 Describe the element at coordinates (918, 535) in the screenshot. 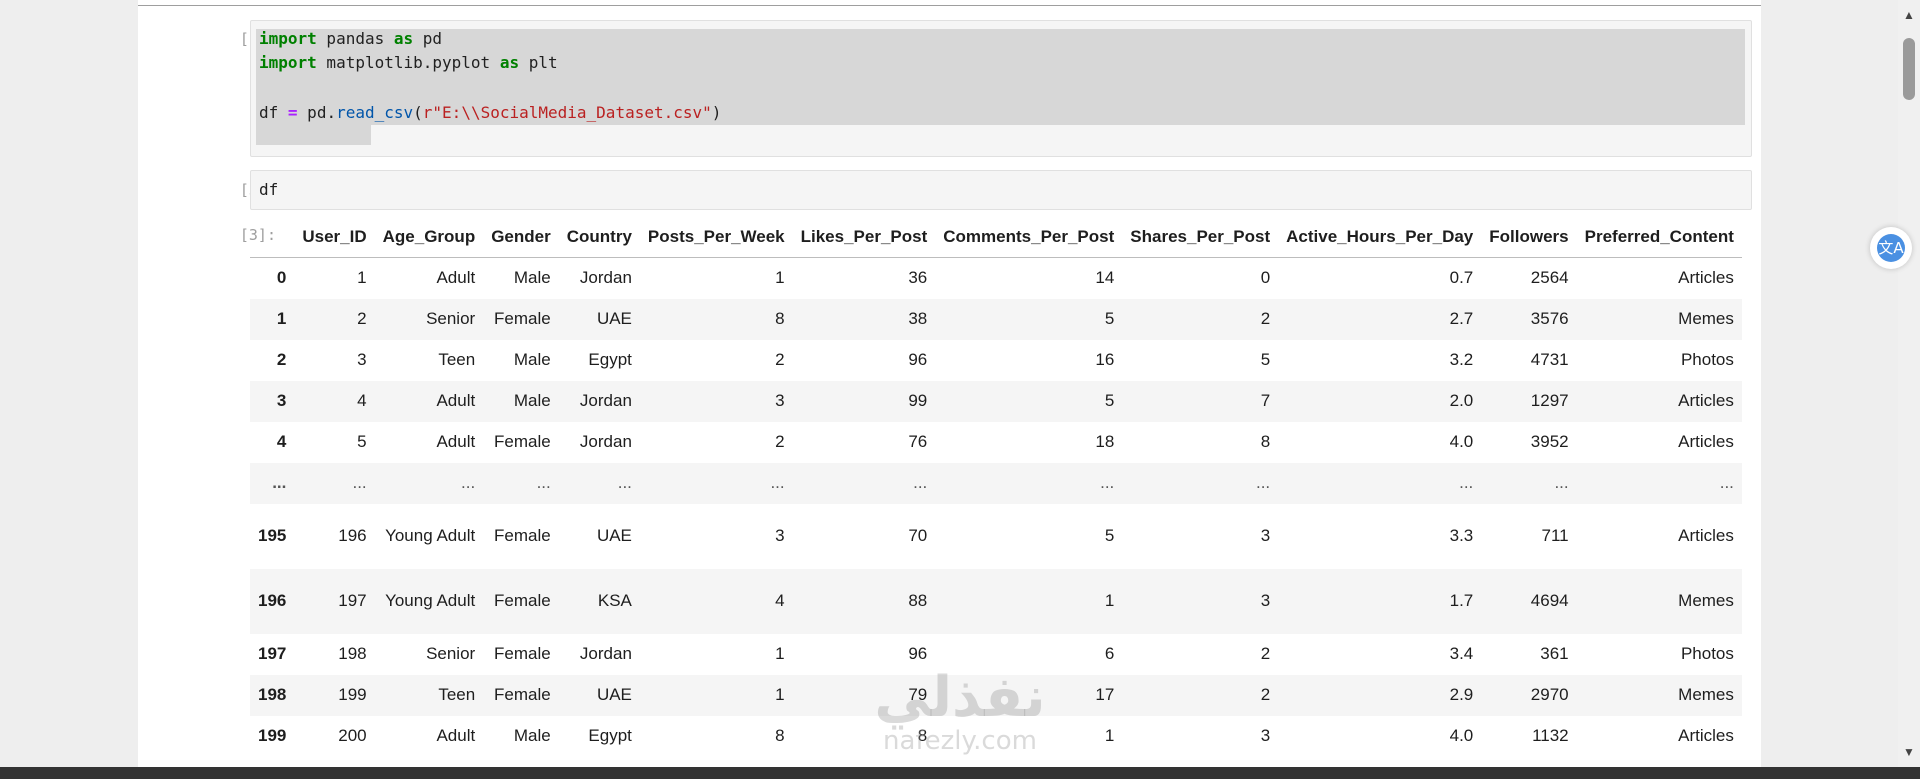

I see `table-cell: 70` at that location.